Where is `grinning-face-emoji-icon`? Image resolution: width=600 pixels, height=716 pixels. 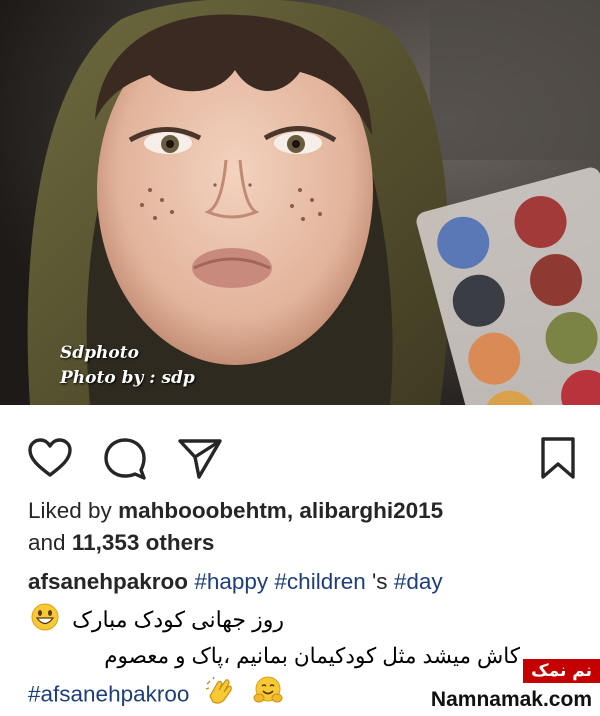
grinning-face-emoji-icon is located at coordinates (45, 621).